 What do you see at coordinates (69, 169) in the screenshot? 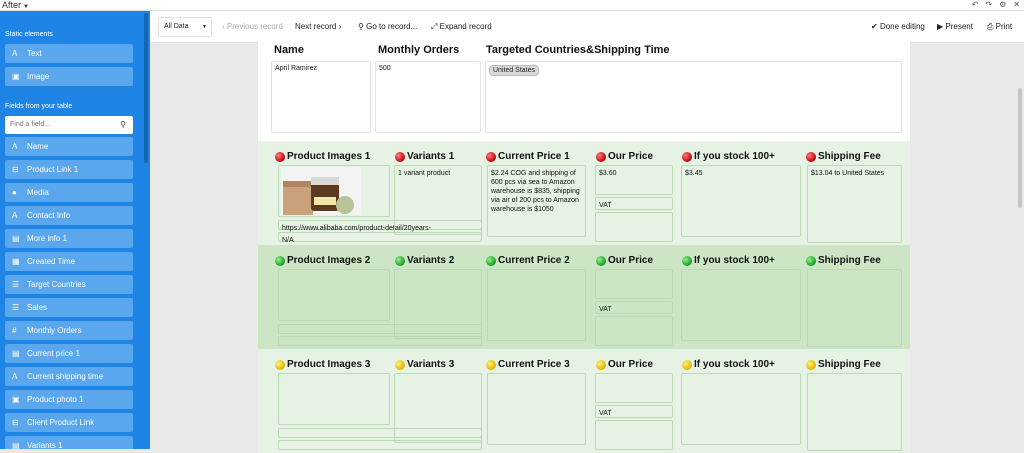
I see `field-item-product-link-1: ⊟ Product Link 1` at bounding box center [69, 169].